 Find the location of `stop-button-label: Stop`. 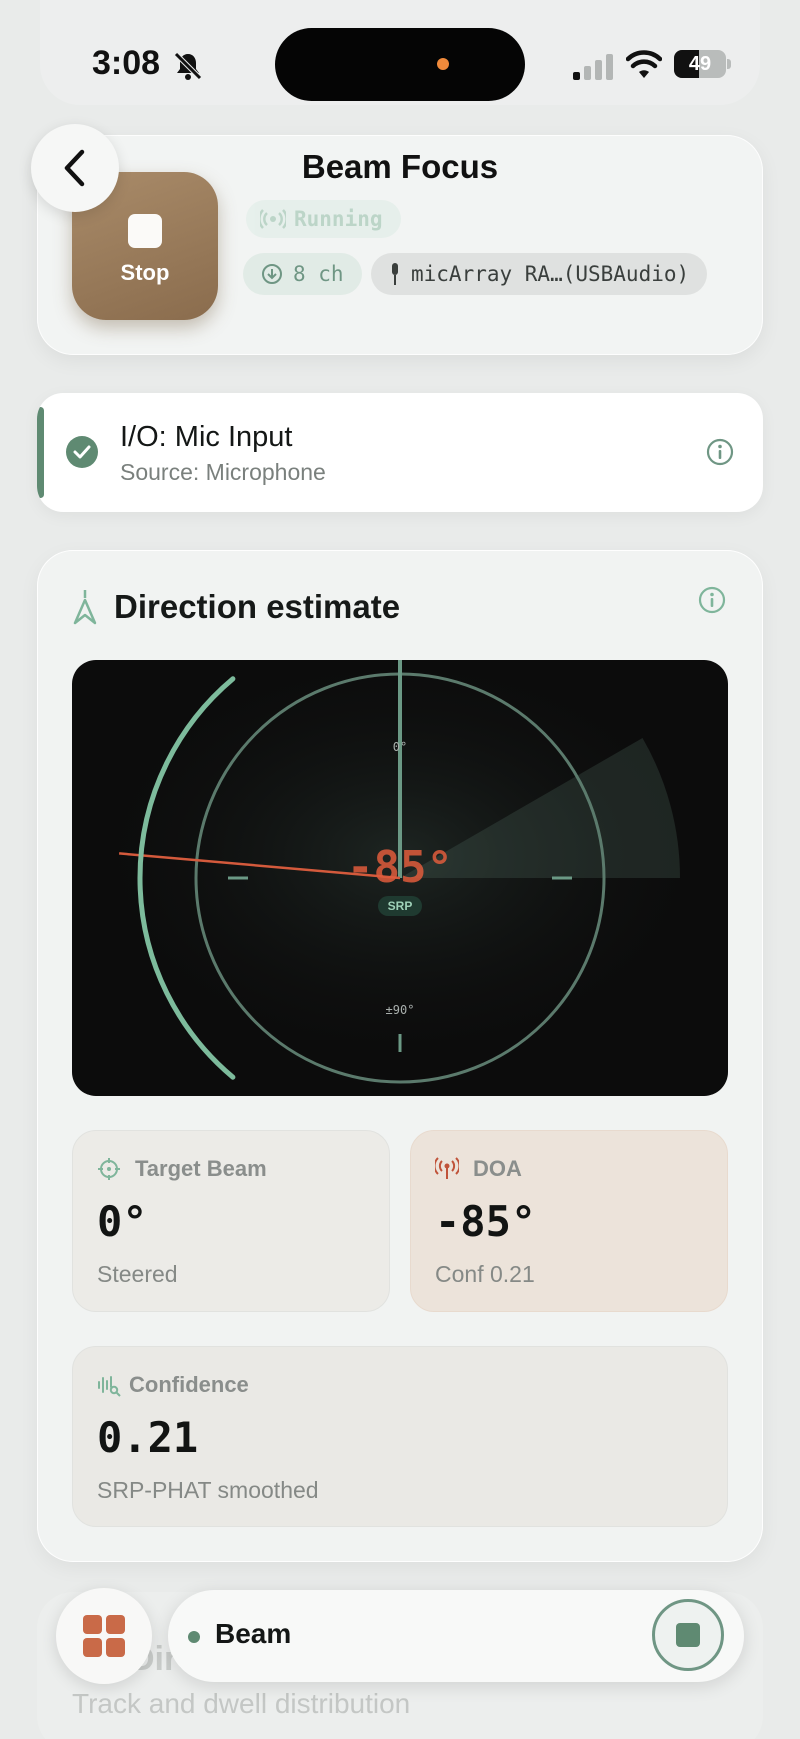

stop-button-label: Stop is located at coordinates (145, 272).